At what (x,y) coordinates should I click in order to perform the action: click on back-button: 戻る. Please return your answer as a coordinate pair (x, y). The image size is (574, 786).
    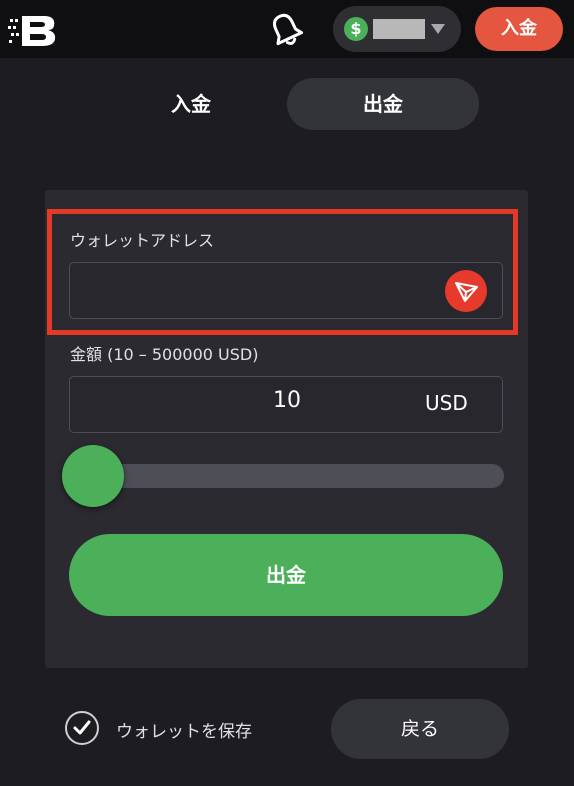
    Looking at the image, I should click on (420, 729).